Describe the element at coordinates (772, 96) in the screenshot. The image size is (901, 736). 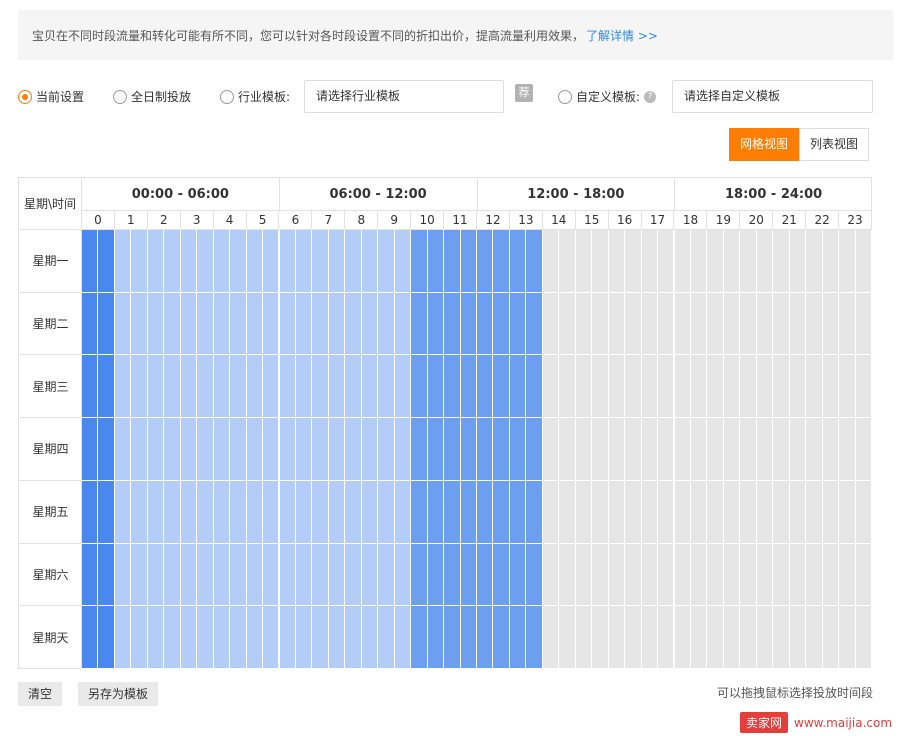
I see `custom-template-select: 请选择自定义模板` at that location.